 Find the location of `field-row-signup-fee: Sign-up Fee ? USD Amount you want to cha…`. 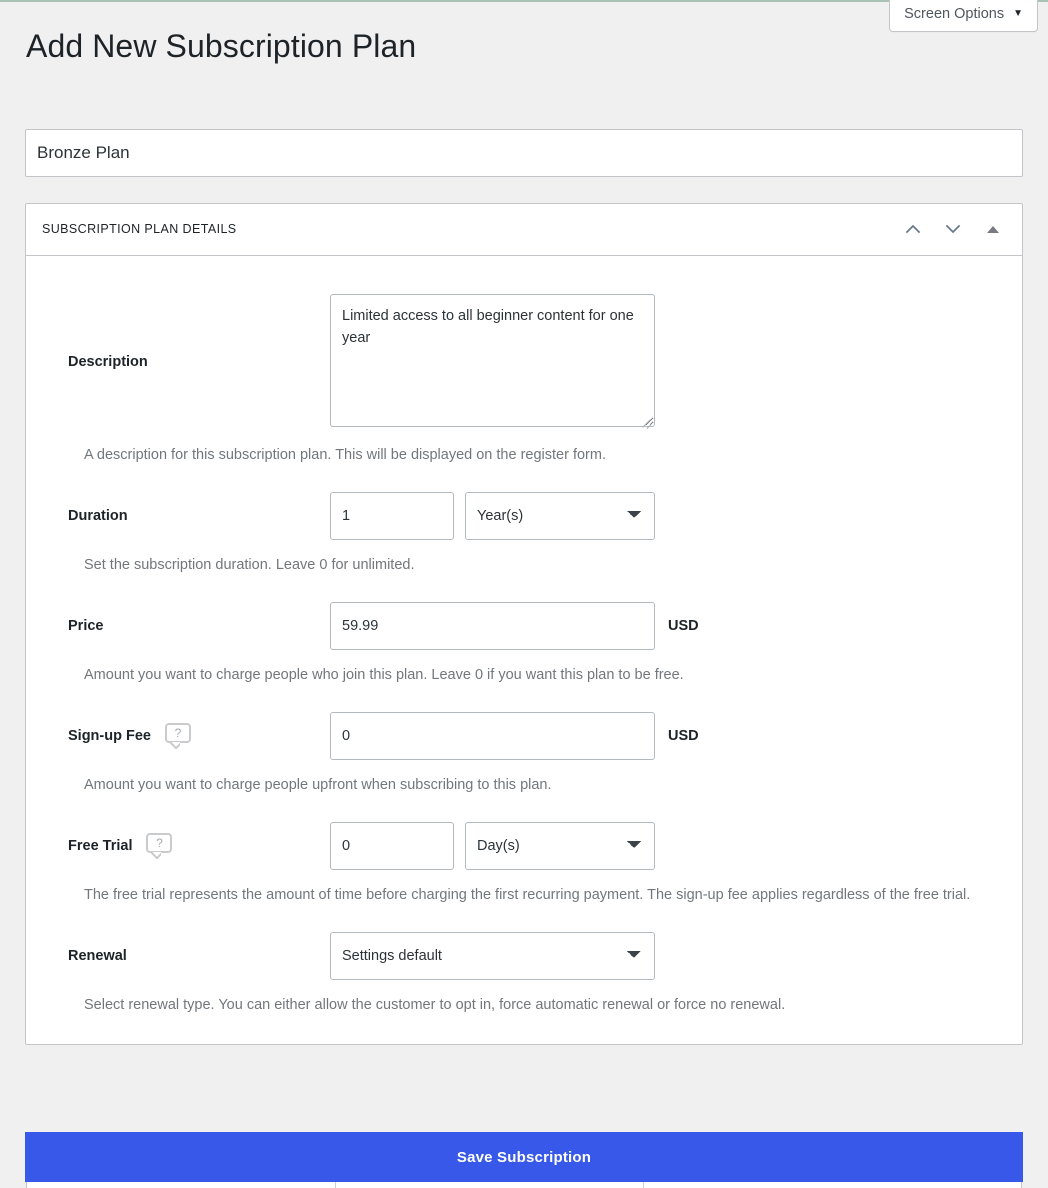

field-row-signup-fee: Sign-up Fee ? USD Amount you want to cha… is located at coordinates (524, 753).